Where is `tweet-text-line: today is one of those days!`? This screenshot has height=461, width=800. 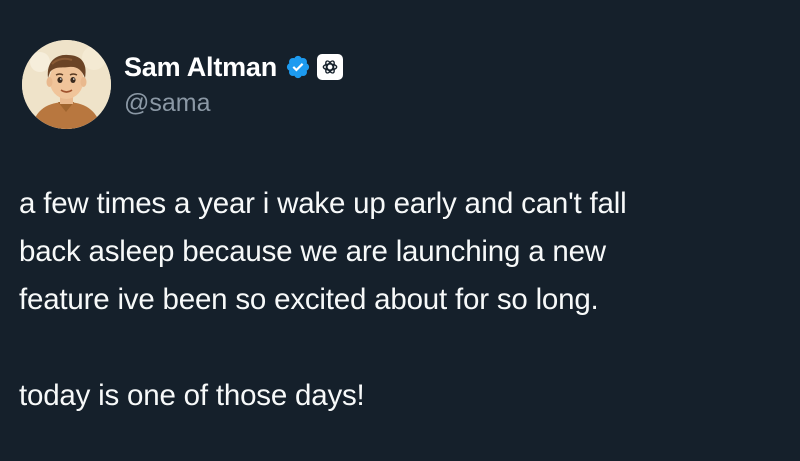
tweet-text-line: today is one of those days! is located at coordinates (192, 395).